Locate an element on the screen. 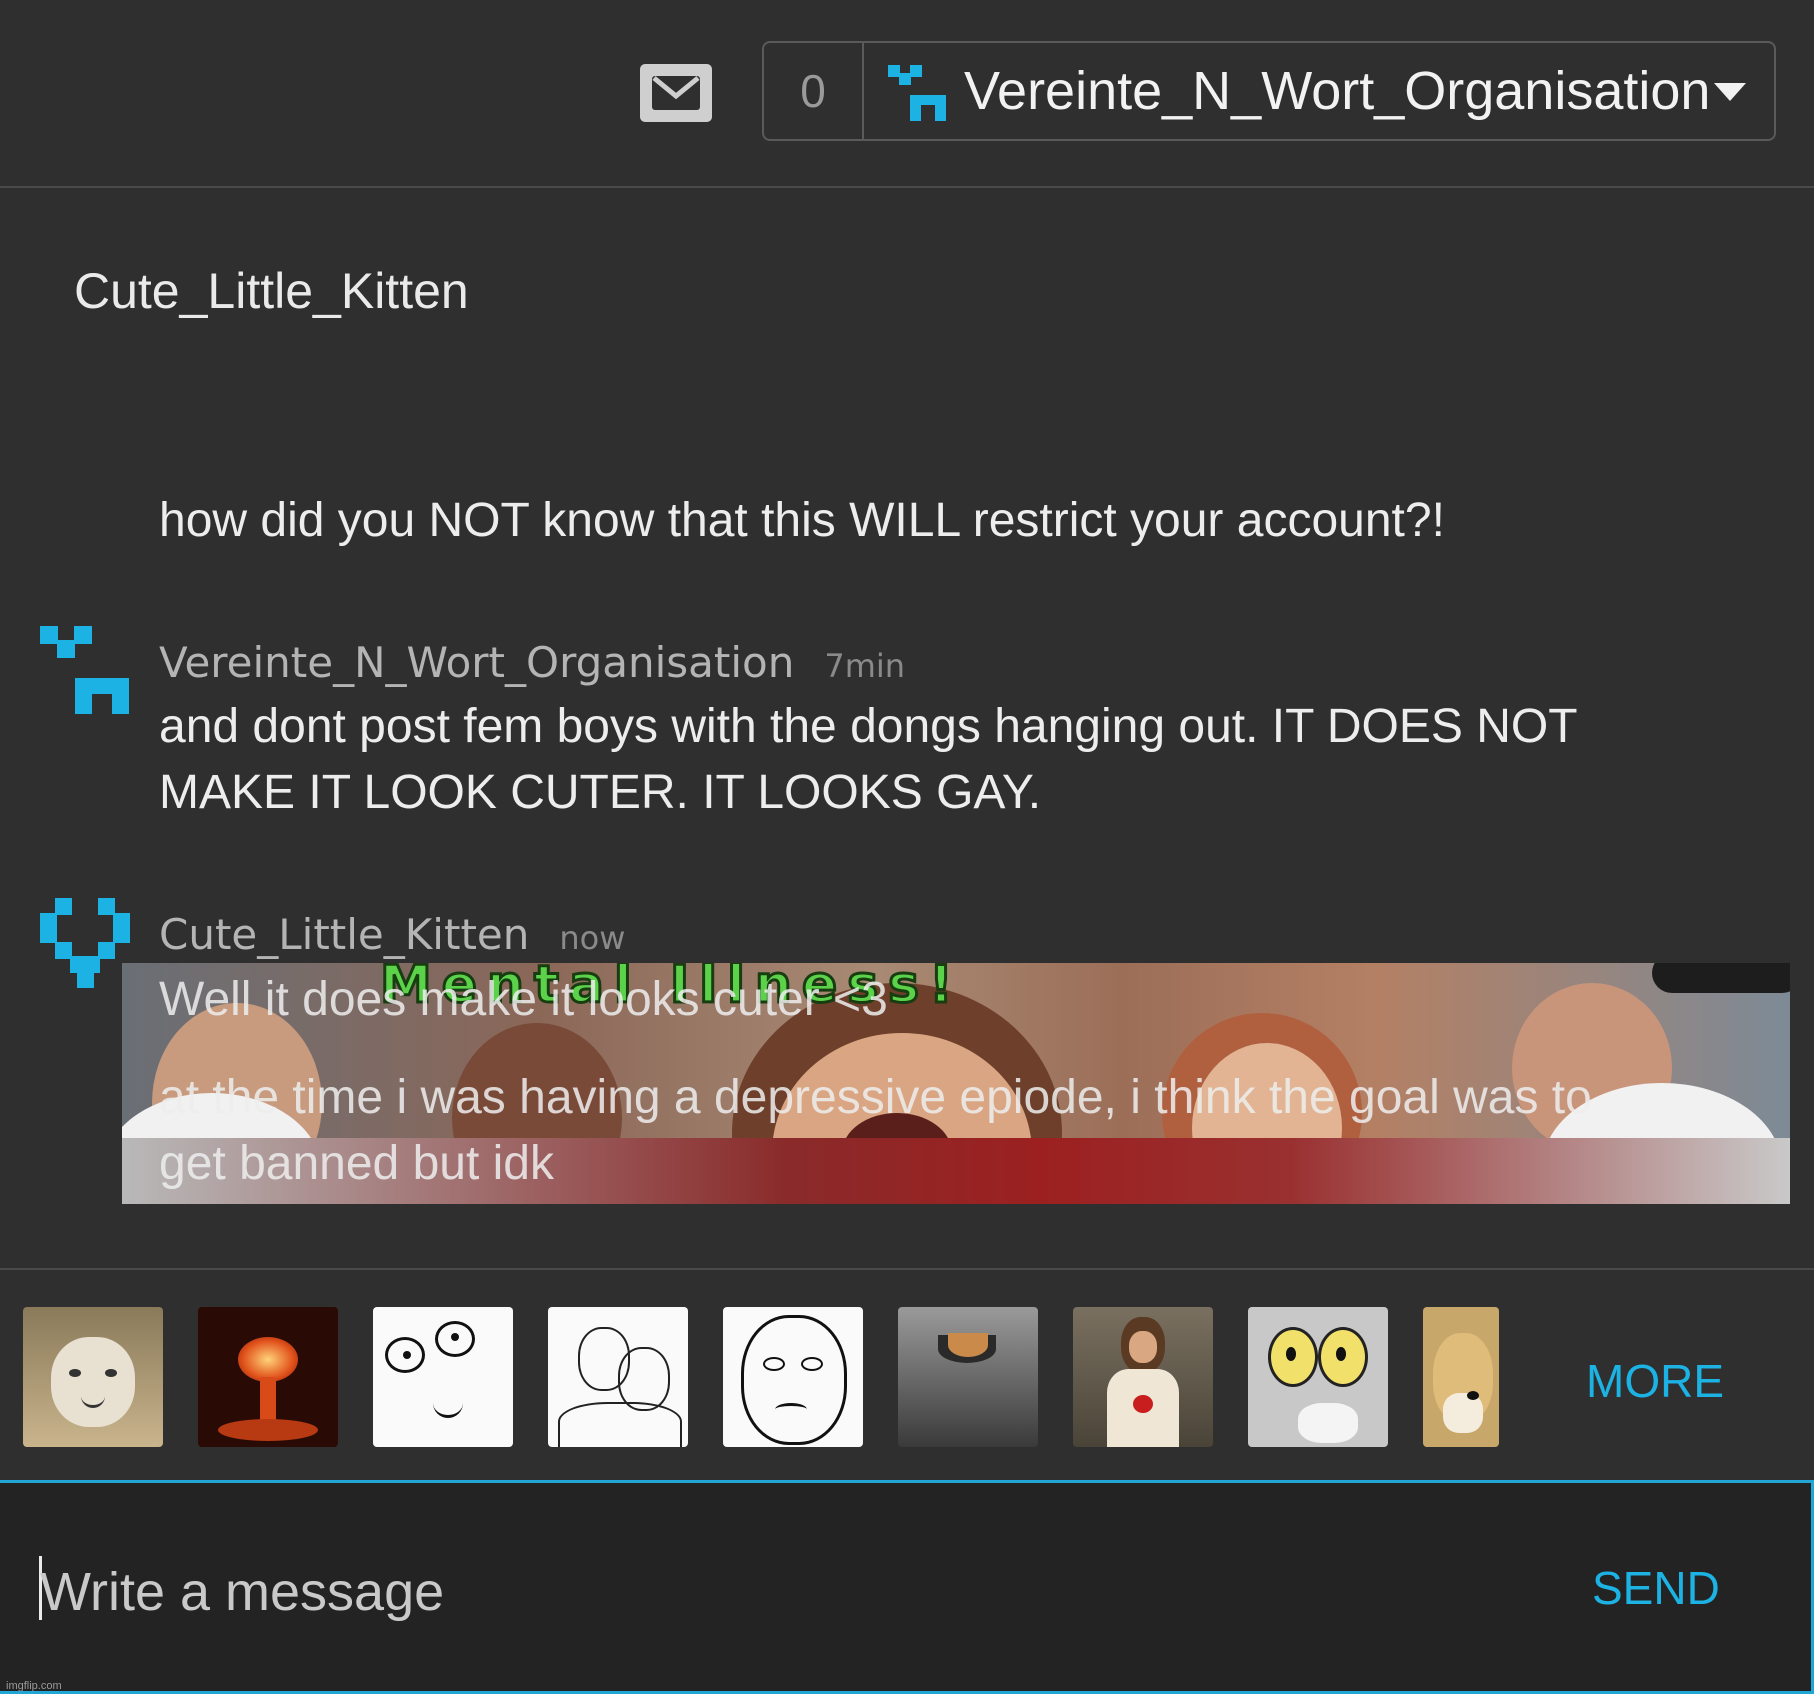 This screenshot has height=1694, width=1814. account-menu: 0 Vereinte_N_Wort_Organisation is located at coordinates (1269, 91).